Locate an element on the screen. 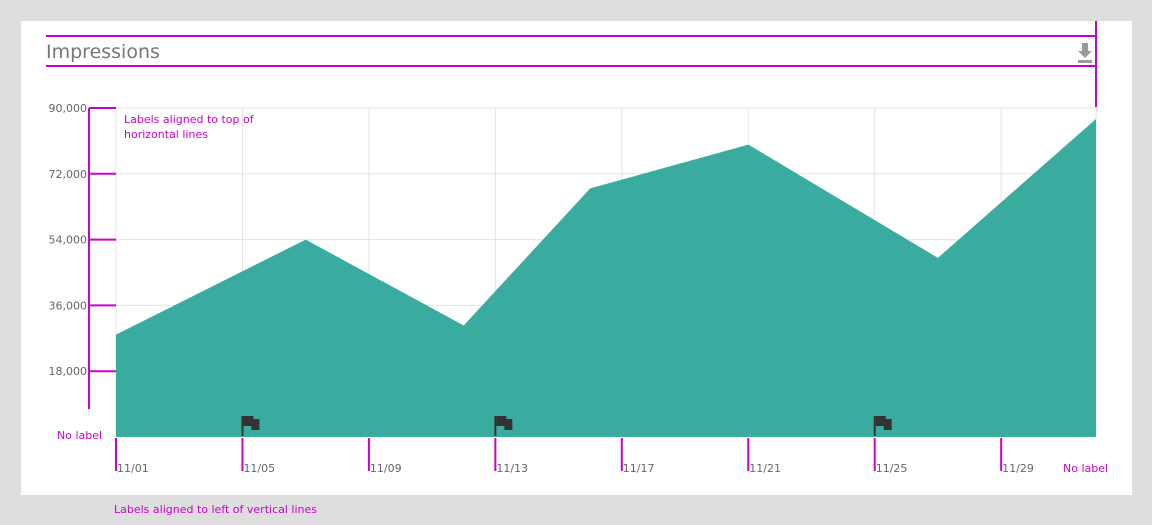  x-tick-label: 11/13 is located at coordinates (512, 468).